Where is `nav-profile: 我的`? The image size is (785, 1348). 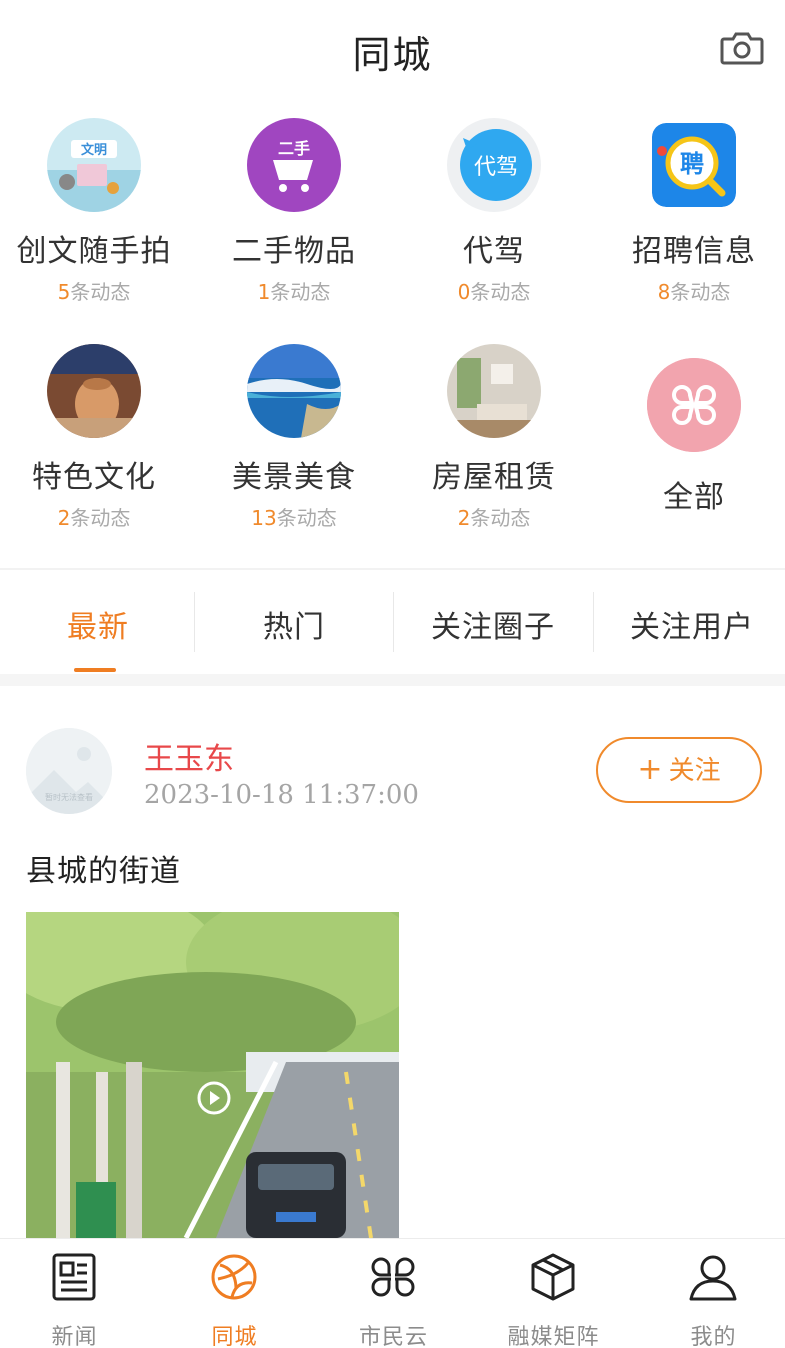 nav-profile: 我的 is located at coordinates (710, 1293).